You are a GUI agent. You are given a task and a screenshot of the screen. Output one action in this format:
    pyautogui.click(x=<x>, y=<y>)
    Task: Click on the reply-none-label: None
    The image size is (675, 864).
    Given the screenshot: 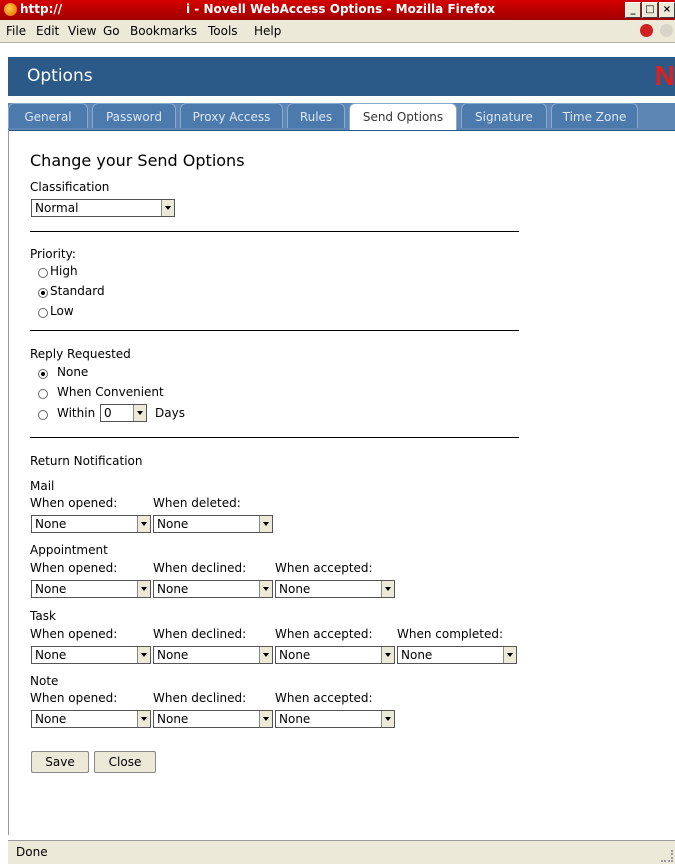 What is the action you would take?
    pyautogui.click(x=73, y=372)
    